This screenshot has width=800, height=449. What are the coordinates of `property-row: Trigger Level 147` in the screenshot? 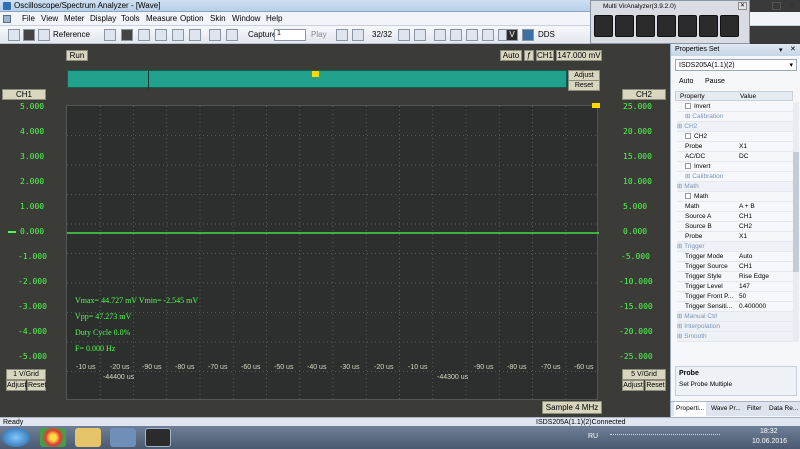 It's located at (735, 287).